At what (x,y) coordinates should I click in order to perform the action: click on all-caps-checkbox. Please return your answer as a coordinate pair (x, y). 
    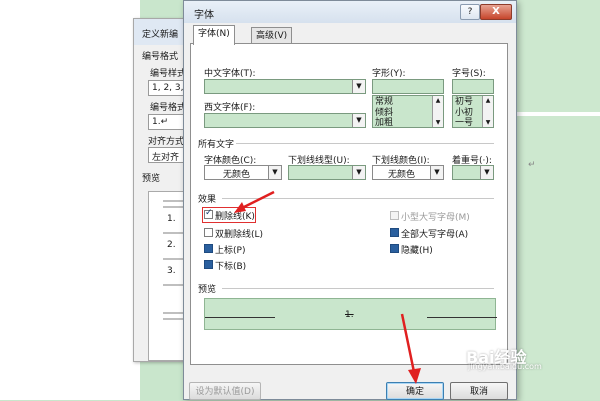
    Looking at the image, I should click on (394, 232).